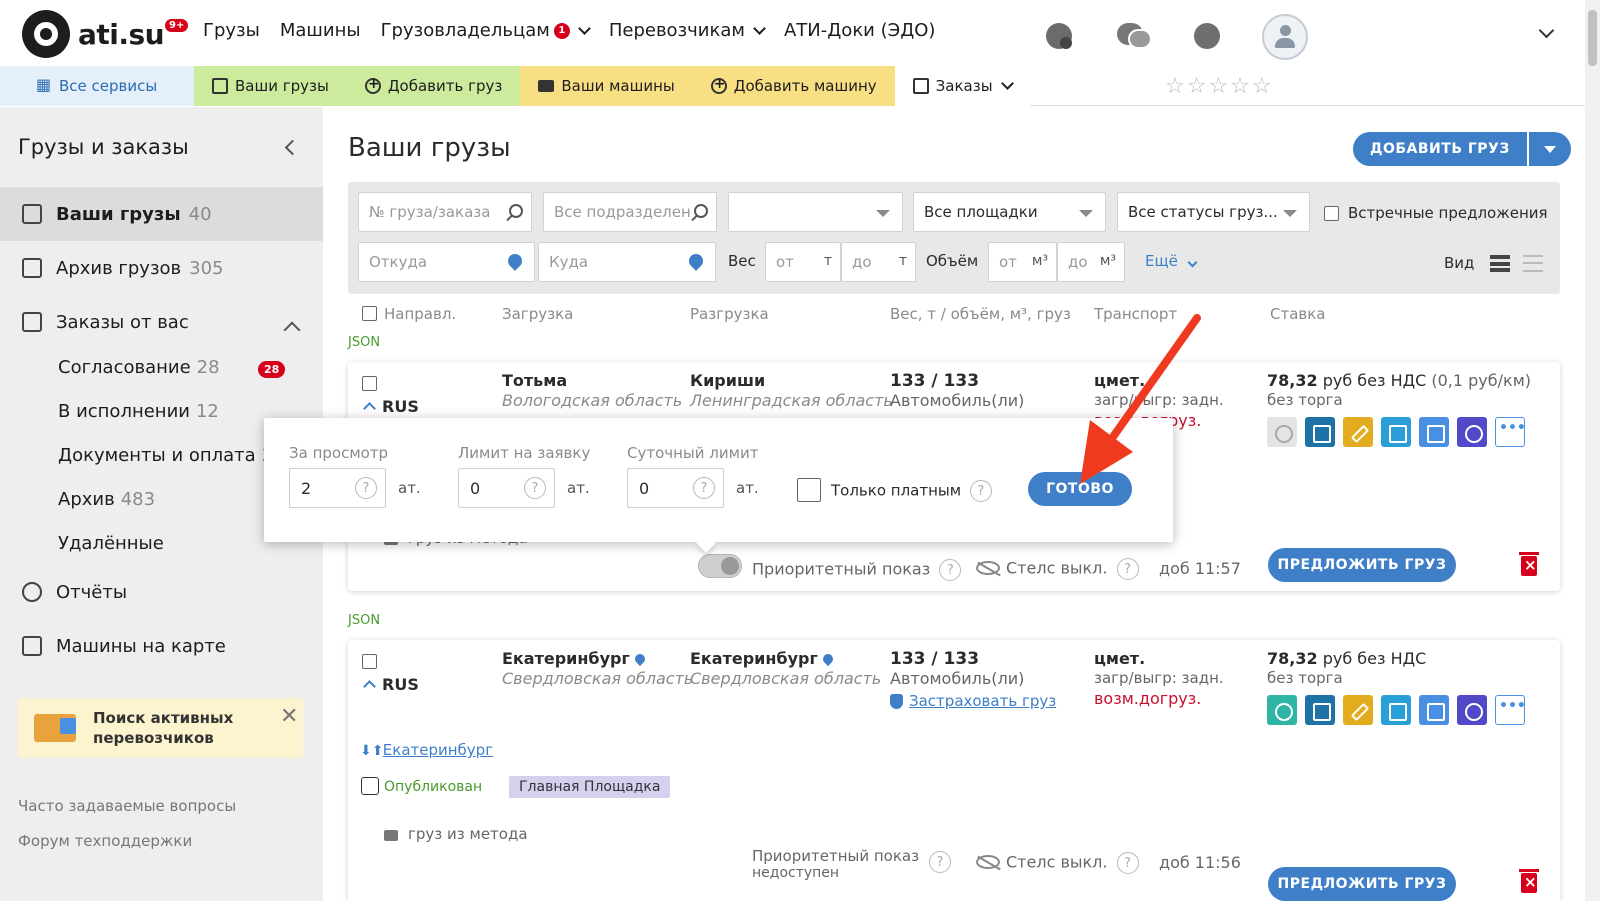 The image size is (1600, 901). I want to click on close-icon: ✕, so click(289, 716).